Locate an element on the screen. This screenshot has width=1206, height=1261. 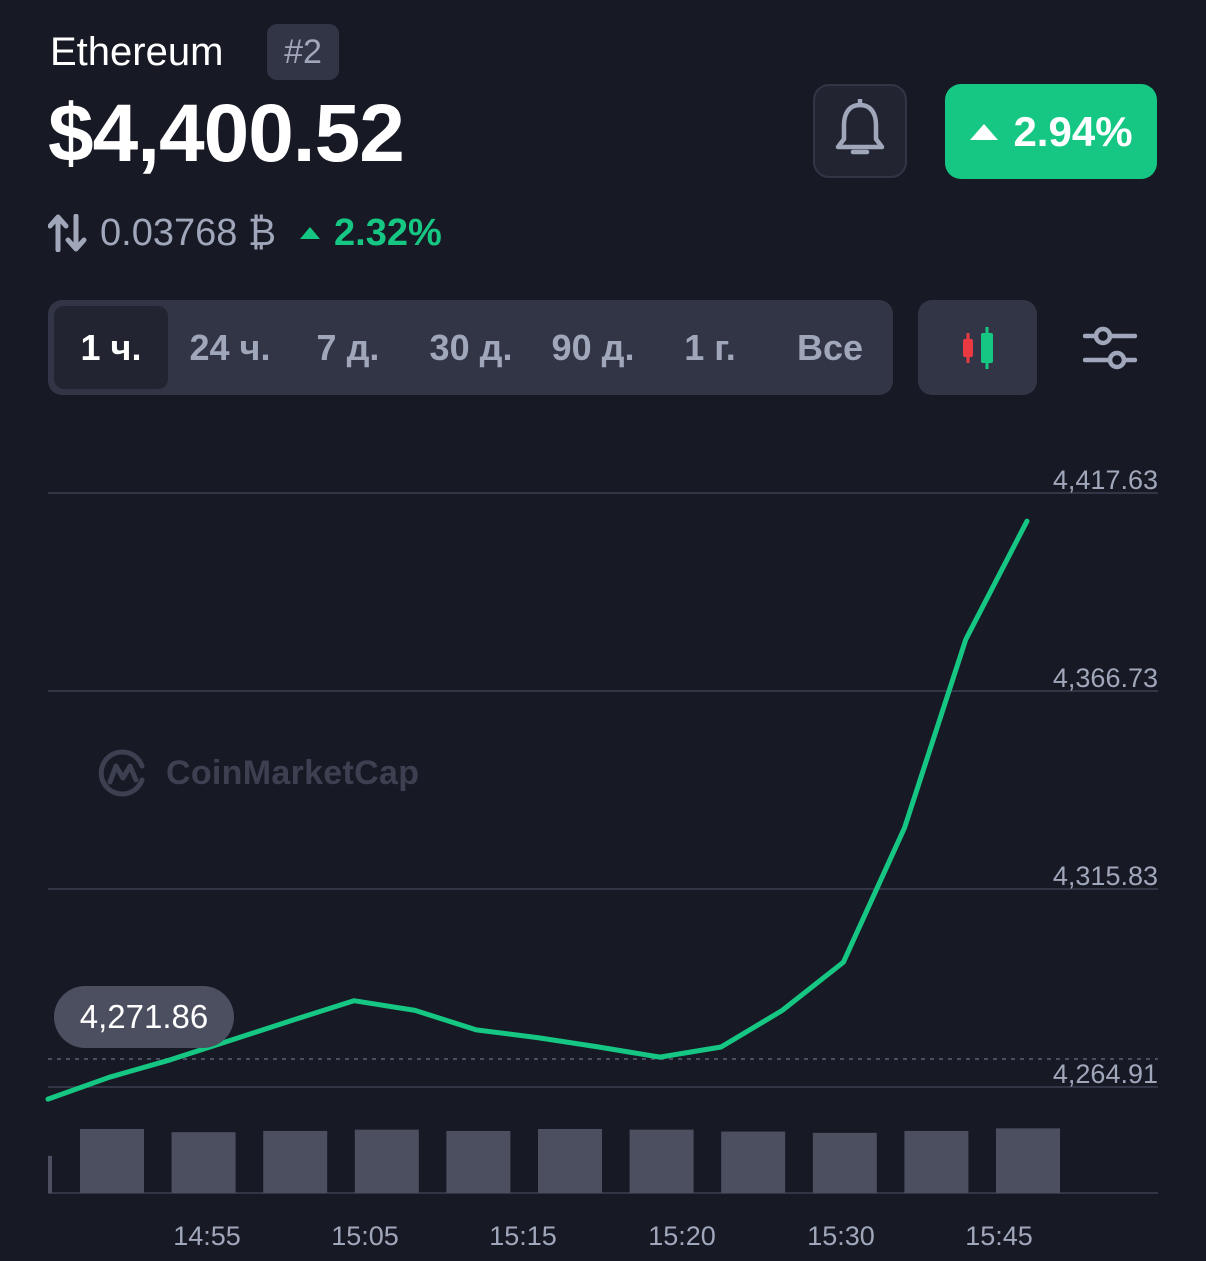
y-axis-label: 4,315.83 is located at coordinates (1105, 876).